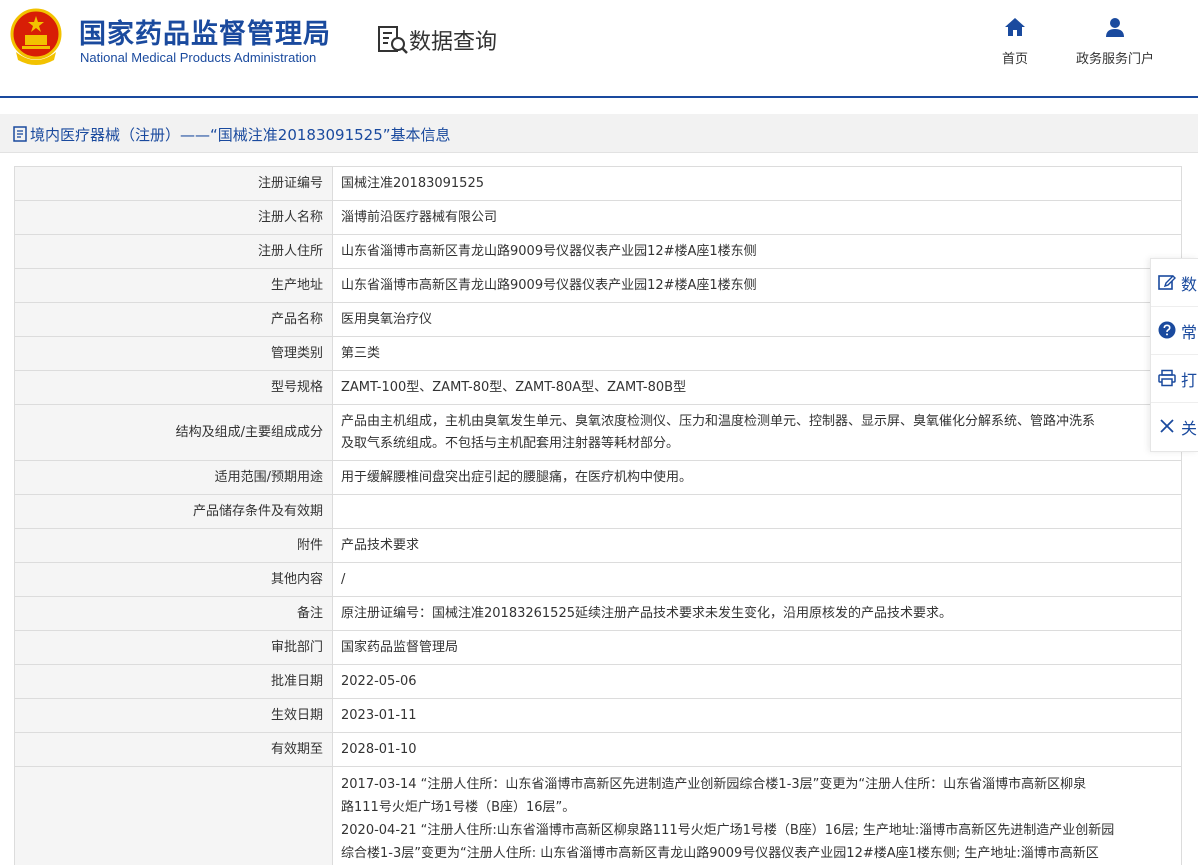 The width and height of the screenshot is (1198, 865). Describe the element at coordinates (1114, 59) in the screenshot. I see `nav-portal-label: 政务服务门户` at that location.